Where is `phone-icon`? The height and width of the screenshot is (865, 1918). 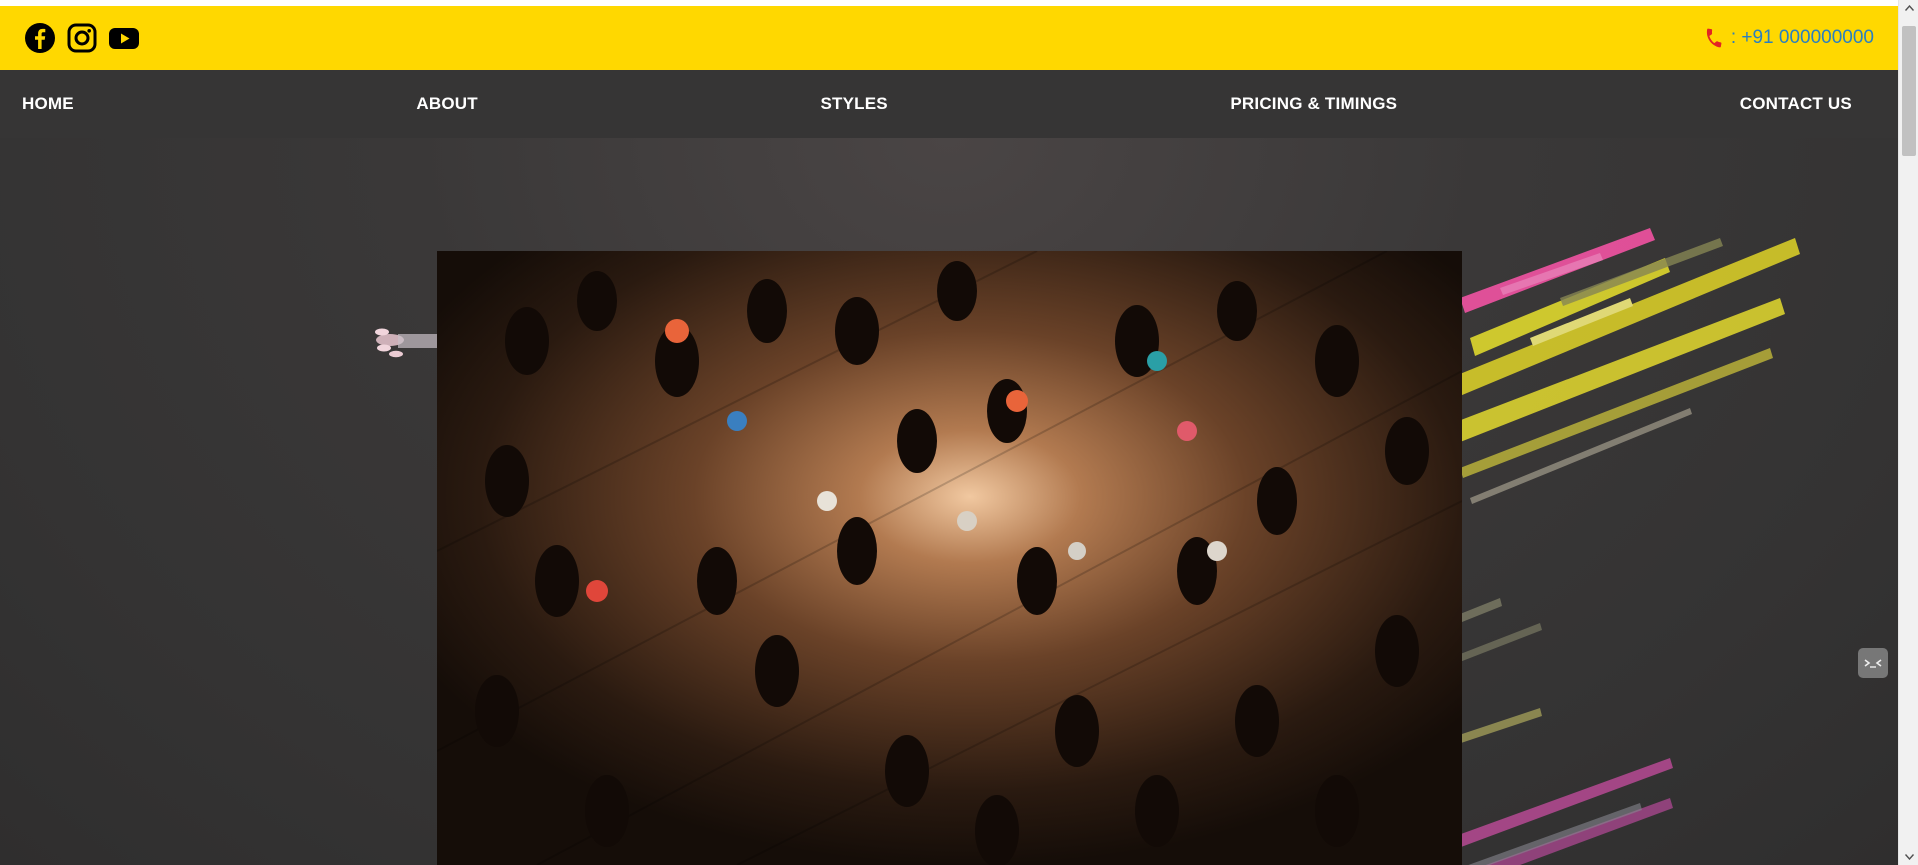
phone-icon is located at coordinates (1714, 38).